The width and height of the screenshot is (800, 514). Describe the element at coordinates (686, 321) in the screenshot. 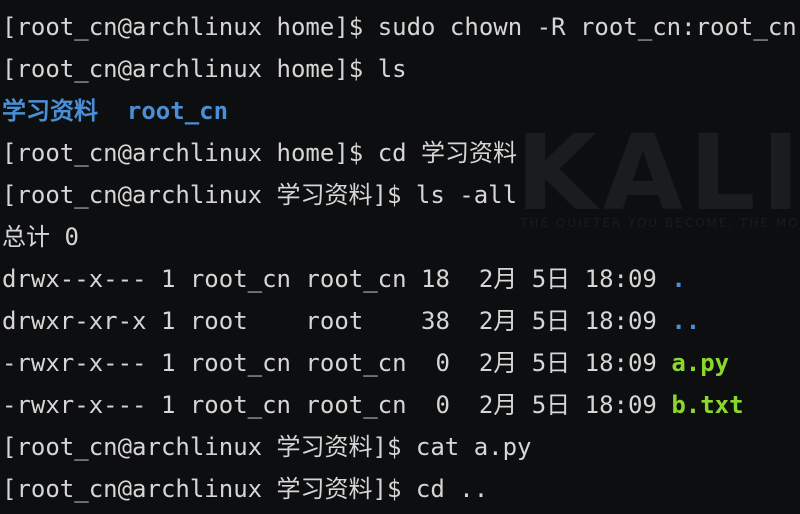

I see `directory-entry: ..` at that location.